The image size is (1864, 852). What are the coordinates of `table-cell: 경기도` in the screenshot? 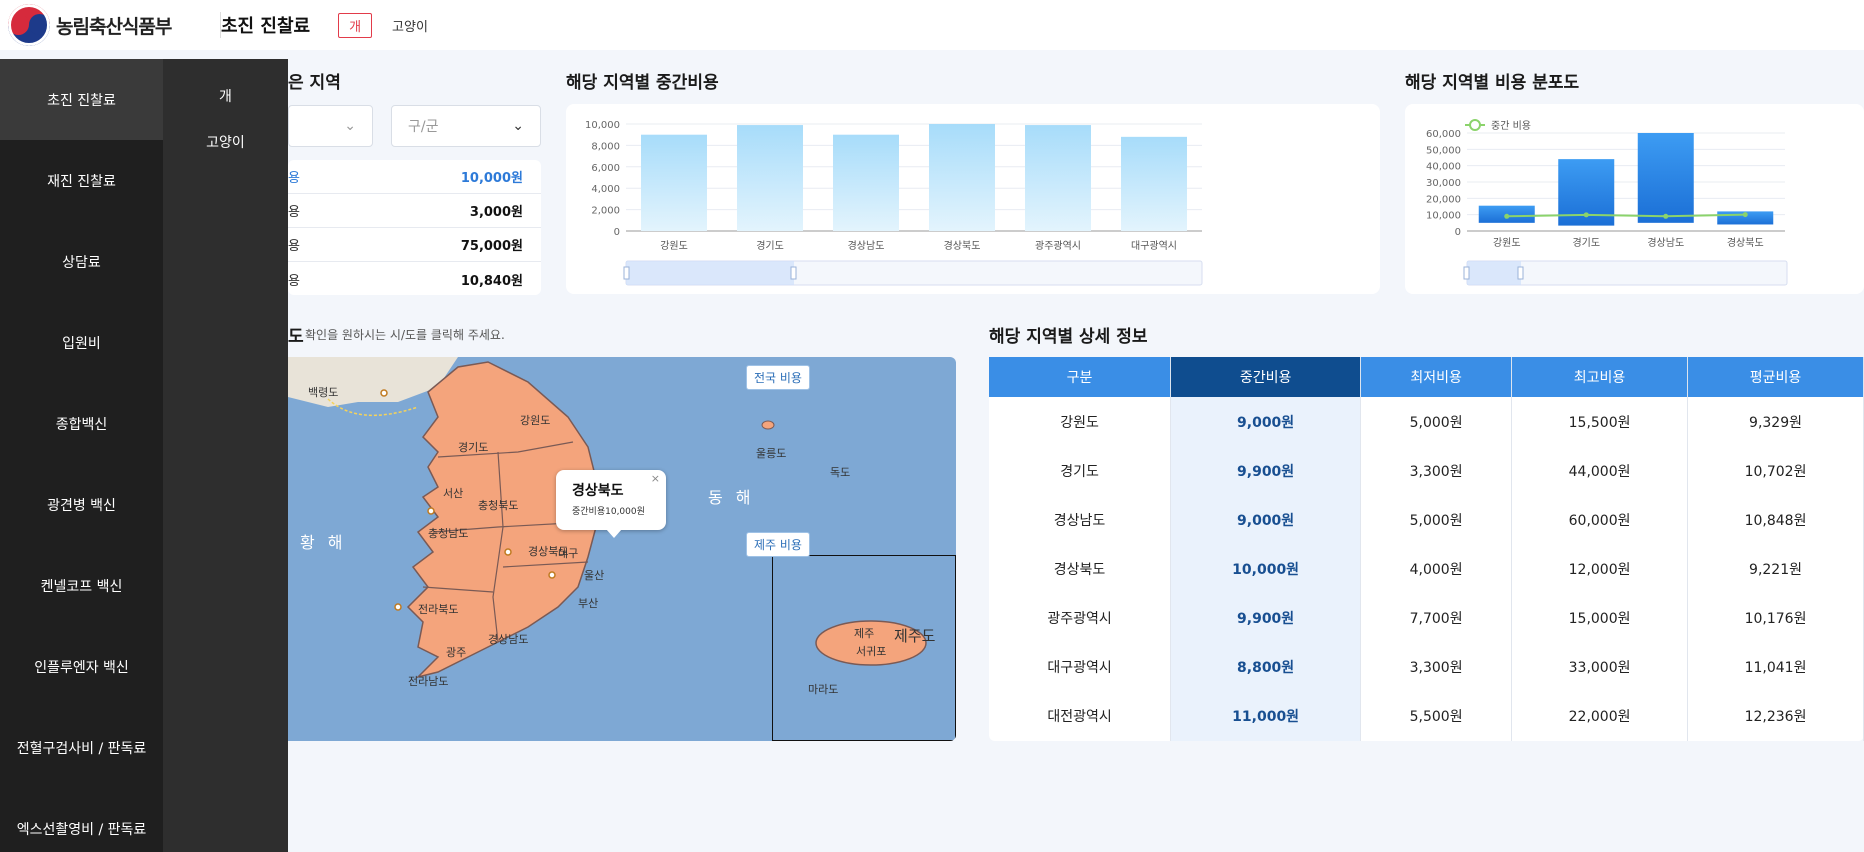 It's located at (1080, 471).